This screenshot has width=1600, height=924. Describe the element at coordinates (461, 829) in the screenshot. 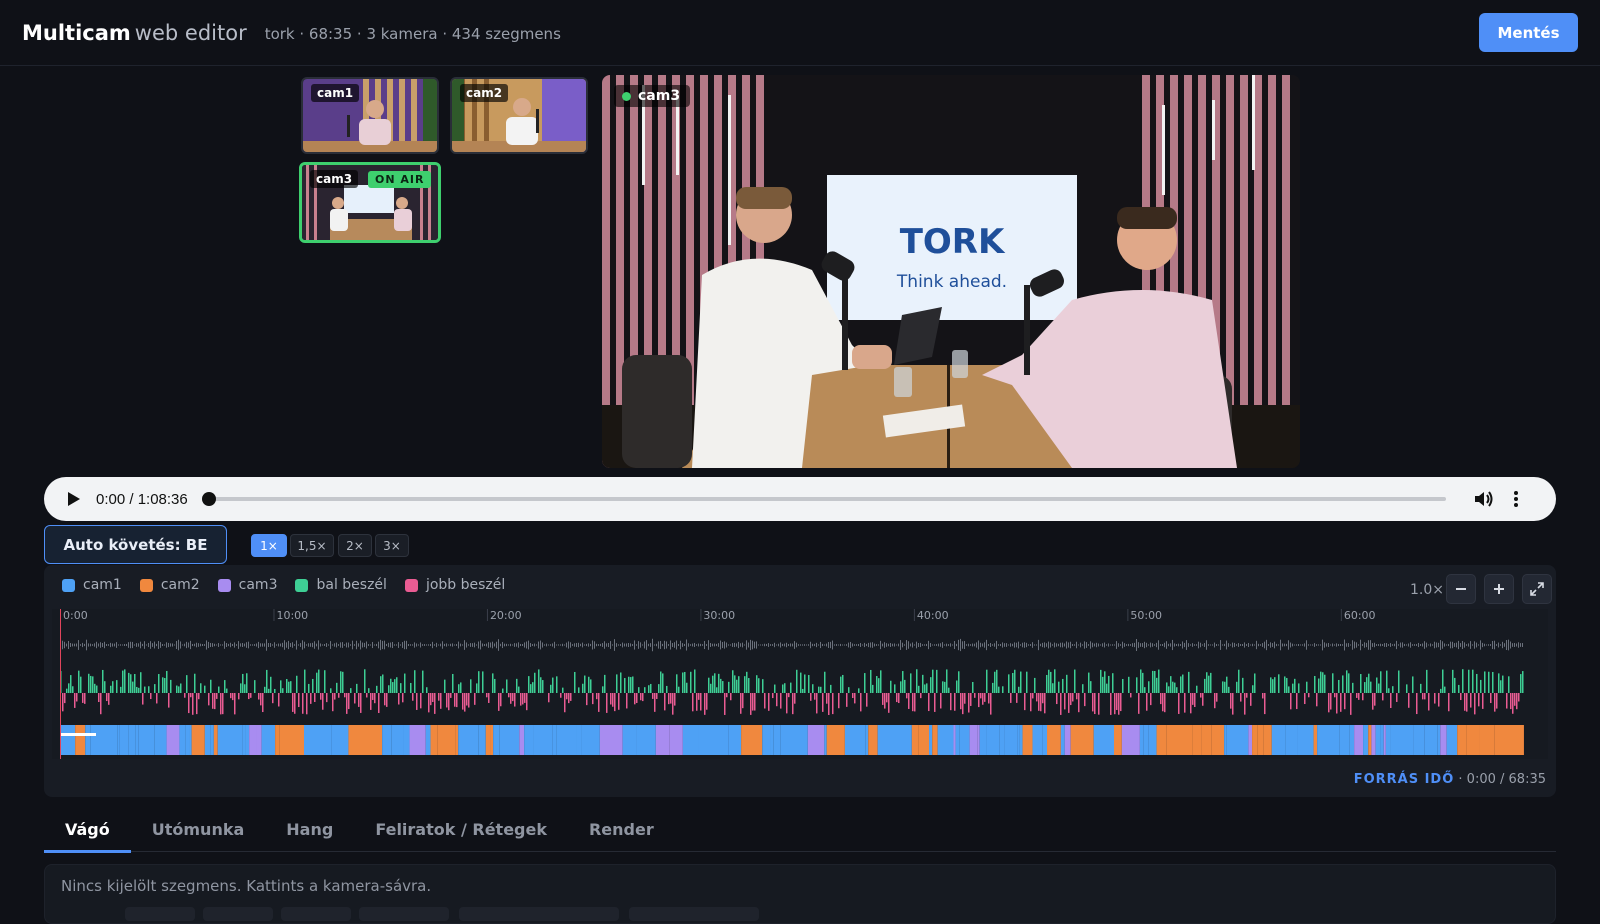

I see `tab-subtitles-layers: Feliratok / Rétegek` at that location.